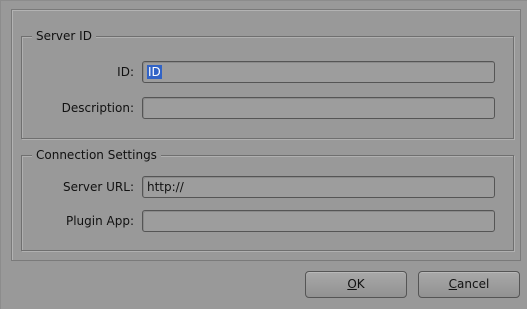 The image size is (527, 309). Describe the element at coordinates (154, 72) in the screenshot. I see `id-field-value: ID` at that location.